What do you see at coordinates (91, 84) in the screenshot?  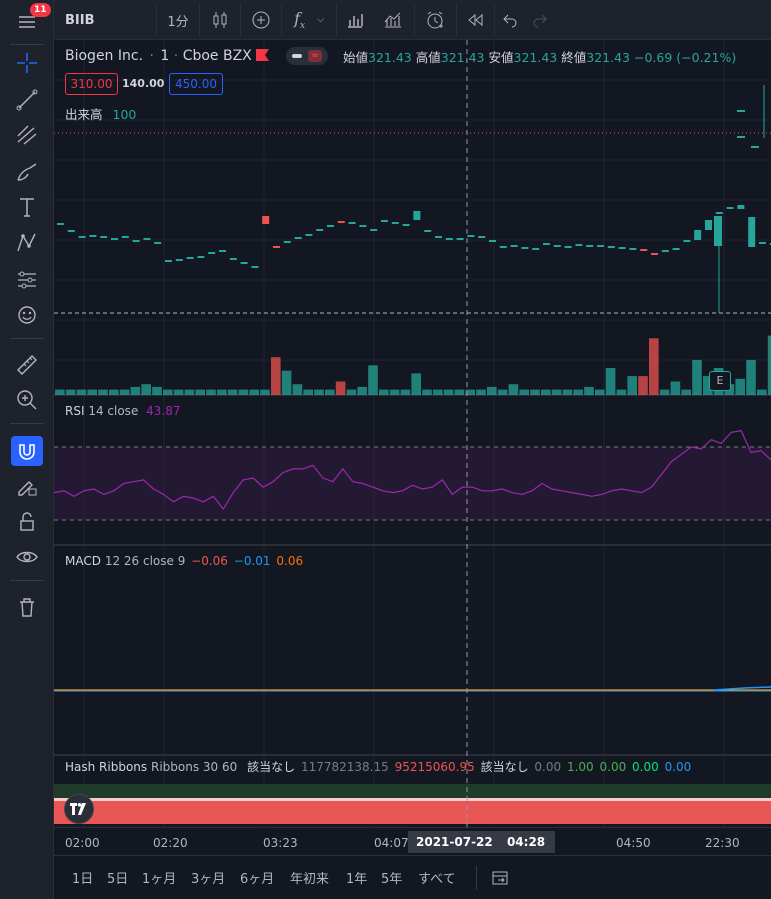 I see `sell-button: 310.00` at bounding box center [91, 84].